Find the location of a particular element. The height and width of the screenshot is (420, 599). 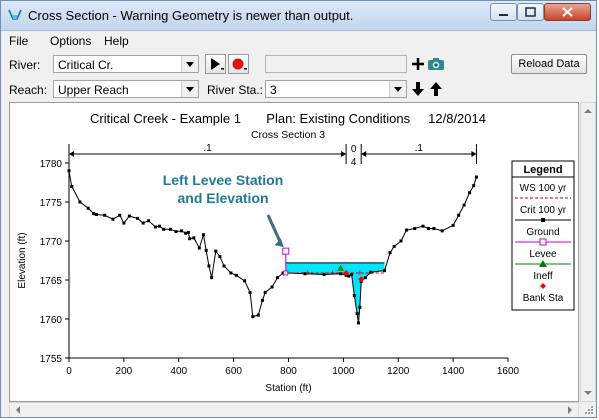

x-tick-label: 400 is located at coordinates (178, 371).